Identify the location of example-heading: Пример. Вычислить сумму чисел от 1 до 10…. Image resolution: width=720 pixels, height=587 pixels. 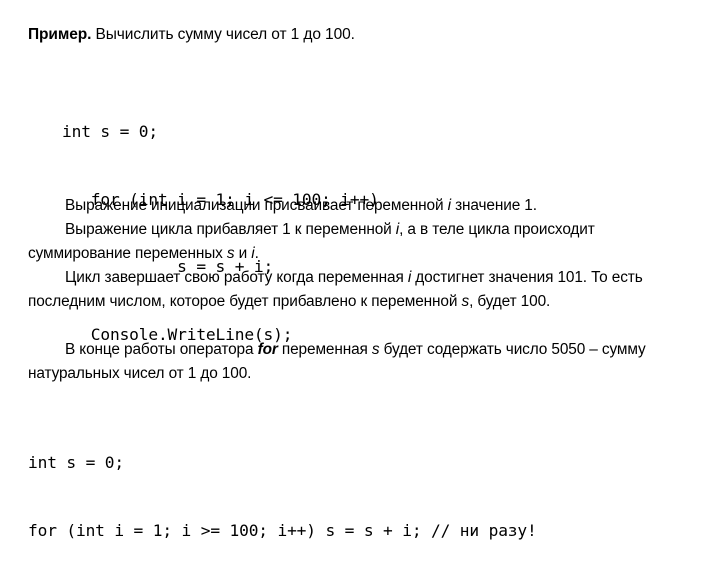
(364, 35).